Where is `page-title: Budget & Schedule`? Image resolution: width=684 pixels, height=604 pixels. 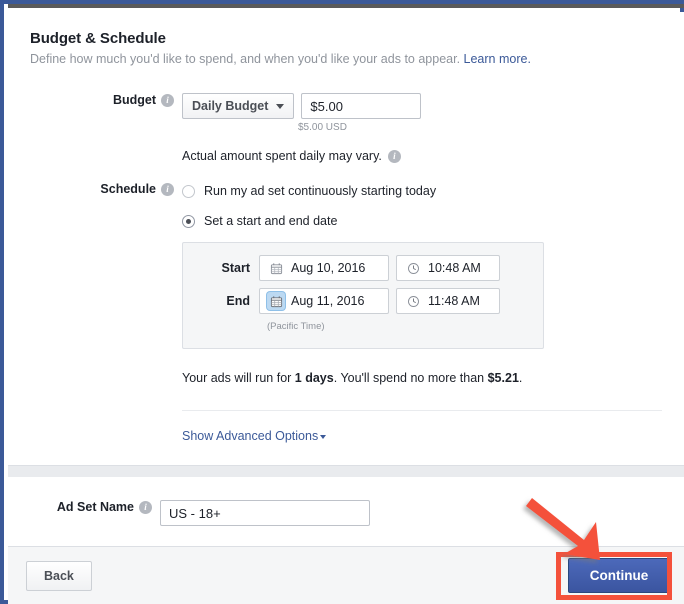
page-title: Budget & Schedule is located at coordinates (98, 38).